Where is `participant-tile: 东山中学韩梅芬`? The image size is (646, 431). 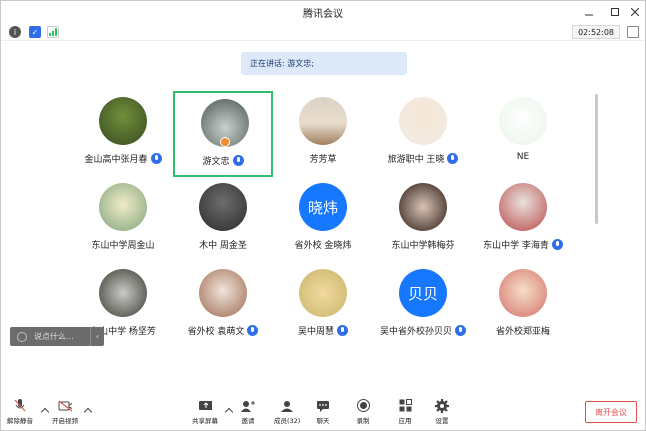 participant-tile: 东山中学韩梅芬 is located at coordinates (423, 220).